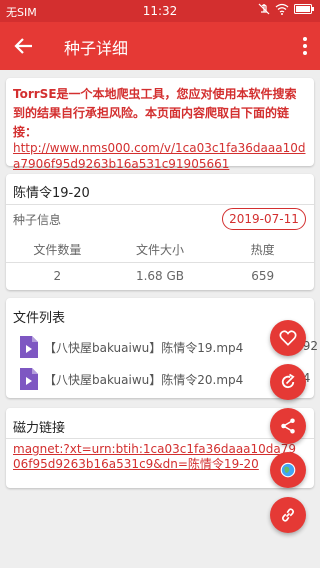 This screenshot has width=320, height=568. I want to click on file-count-header: 文件数量, so click(57, 249).